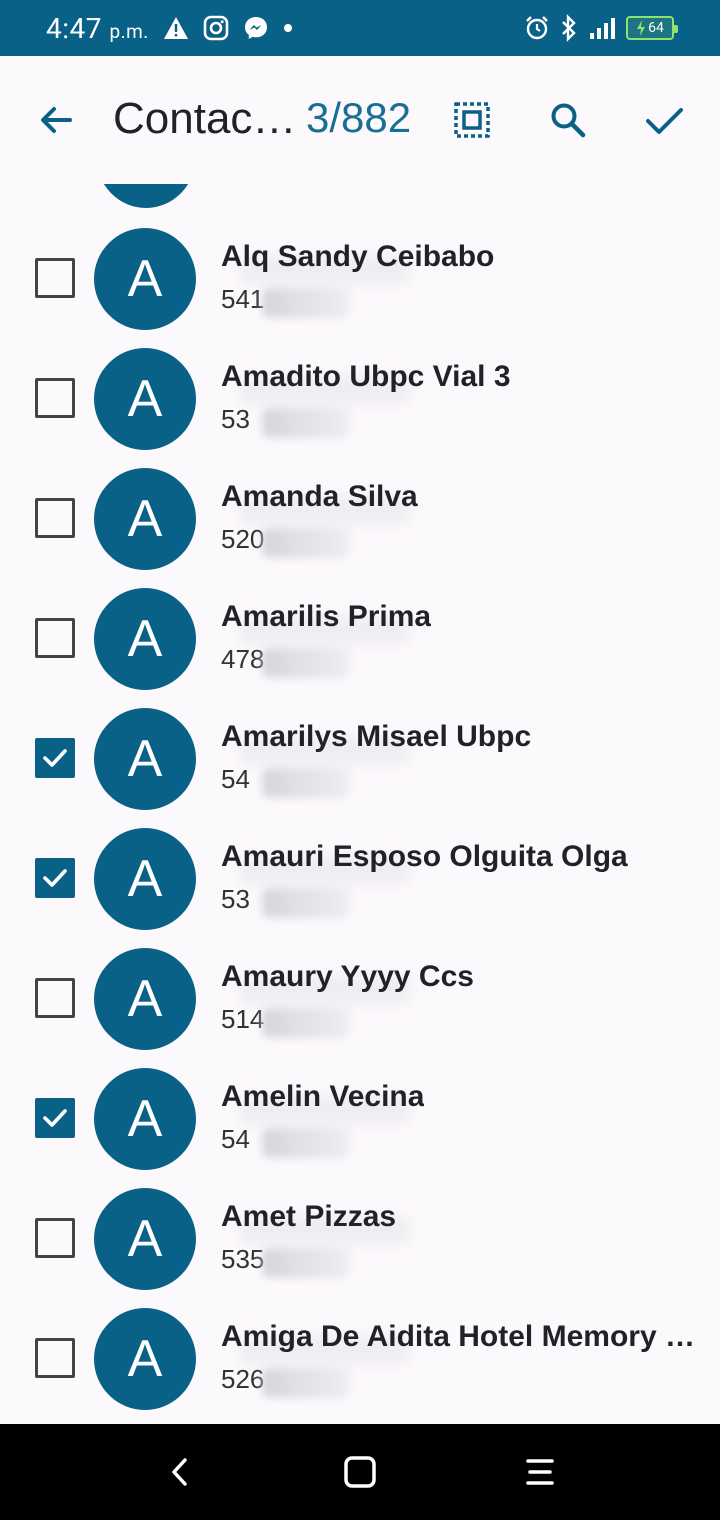 This screenshot has width=720, height=1520. I want to click on contact-phone: 514, so click(243, 1019).